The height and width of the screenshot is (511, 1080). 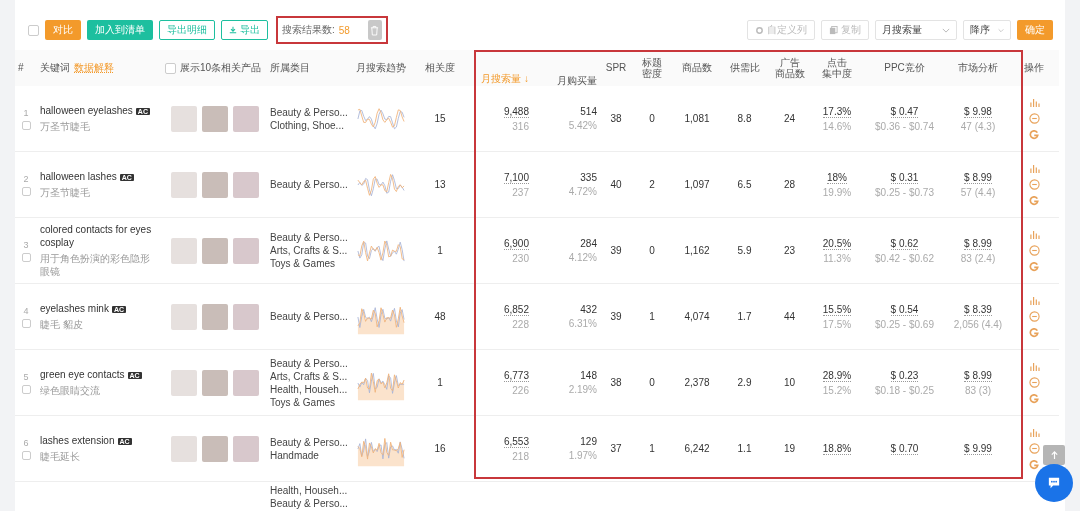 I want to click on monthly-purchase-value: 335, so click(x=588, y=177).